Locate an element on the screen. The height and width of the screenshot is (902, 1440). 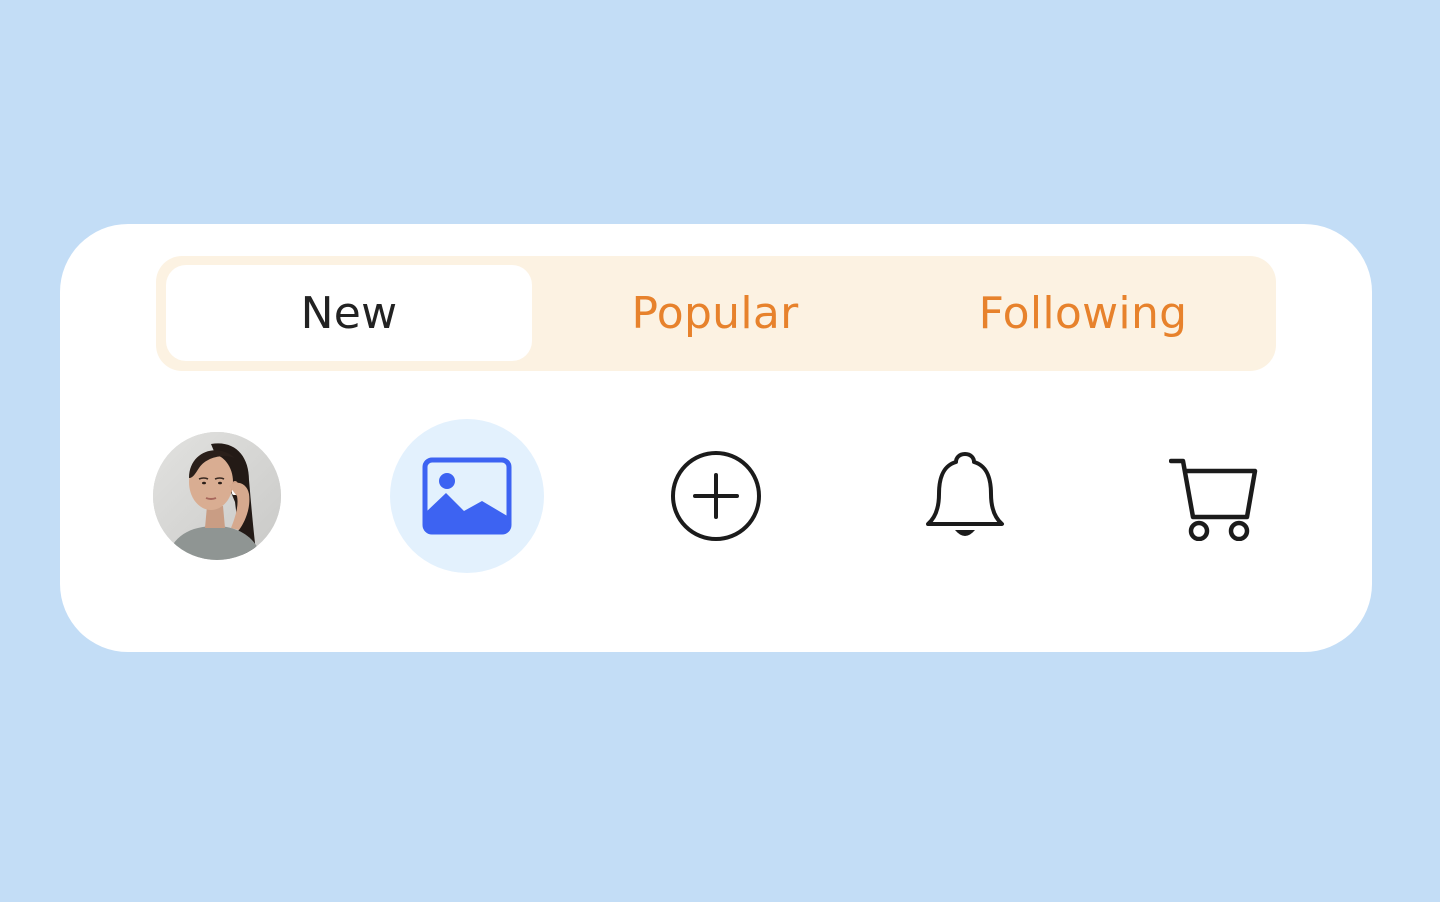
add-button is located at coordinates (716, 496).